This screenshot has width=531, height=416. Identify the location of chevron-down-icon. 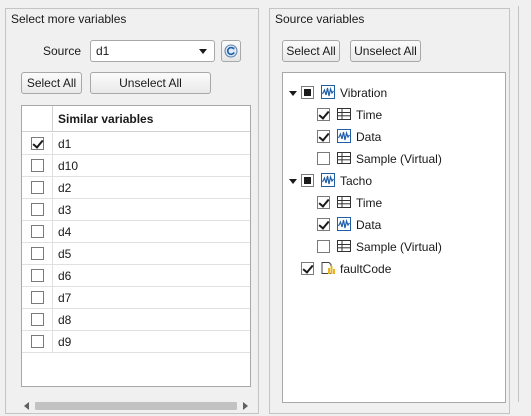
(203, 51).